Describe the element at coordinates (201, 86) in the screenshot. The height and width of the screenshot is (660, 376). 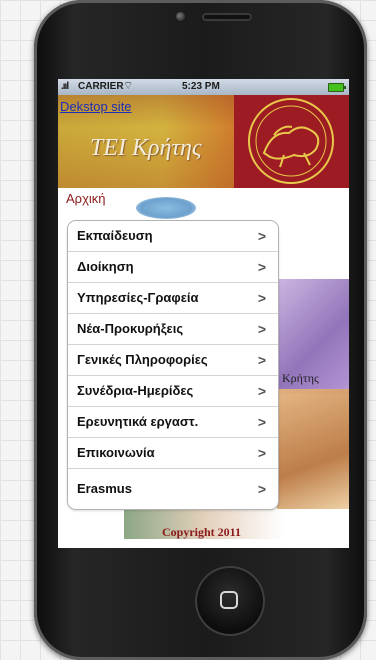
I see `status-time: 5:23 PM` at that location.